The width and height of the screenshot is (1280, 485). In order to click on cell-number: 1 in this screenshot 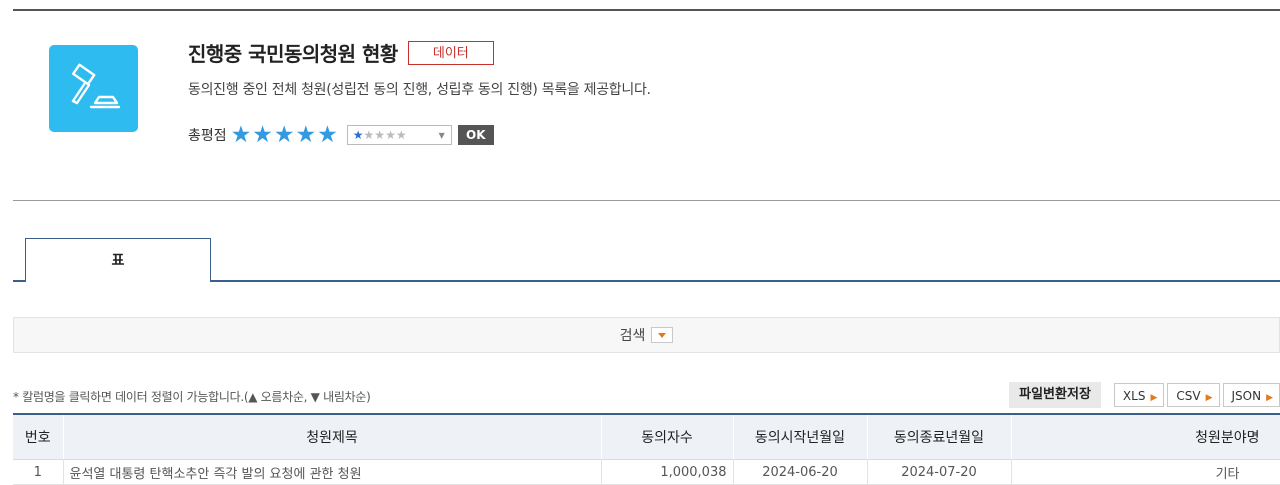, I will do `click(38, 472)`.